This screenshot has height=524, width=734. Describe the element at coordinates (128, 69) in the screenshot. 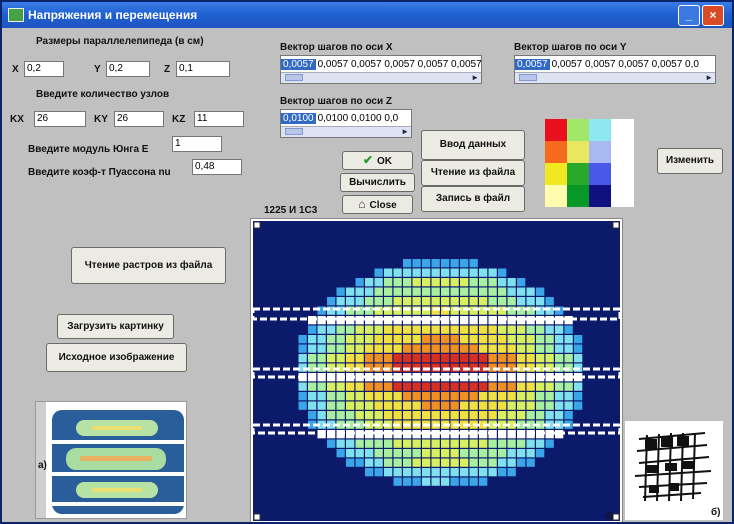

I see `dim-y-input: 0,2` at that location.